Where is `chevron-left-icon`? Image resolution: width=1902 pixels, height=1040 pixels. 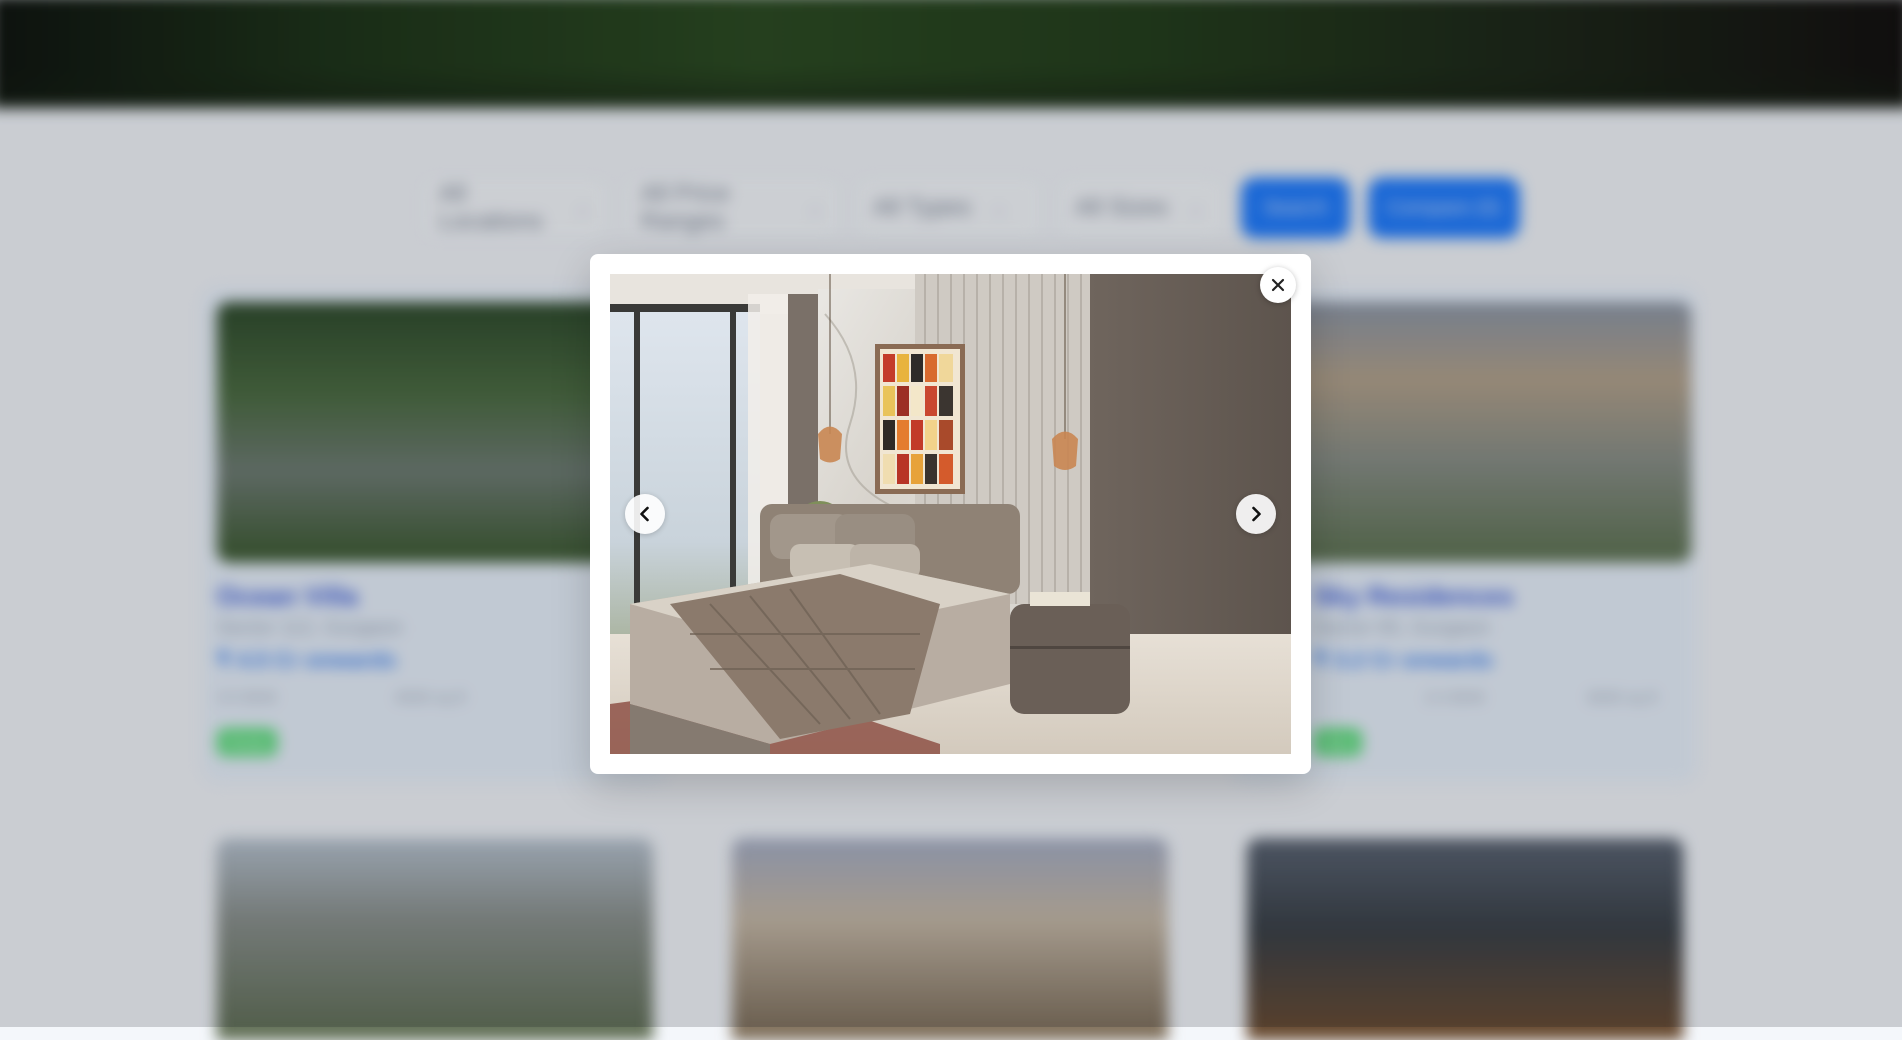
chevron-left-icon is located at coordinates (644, 514).